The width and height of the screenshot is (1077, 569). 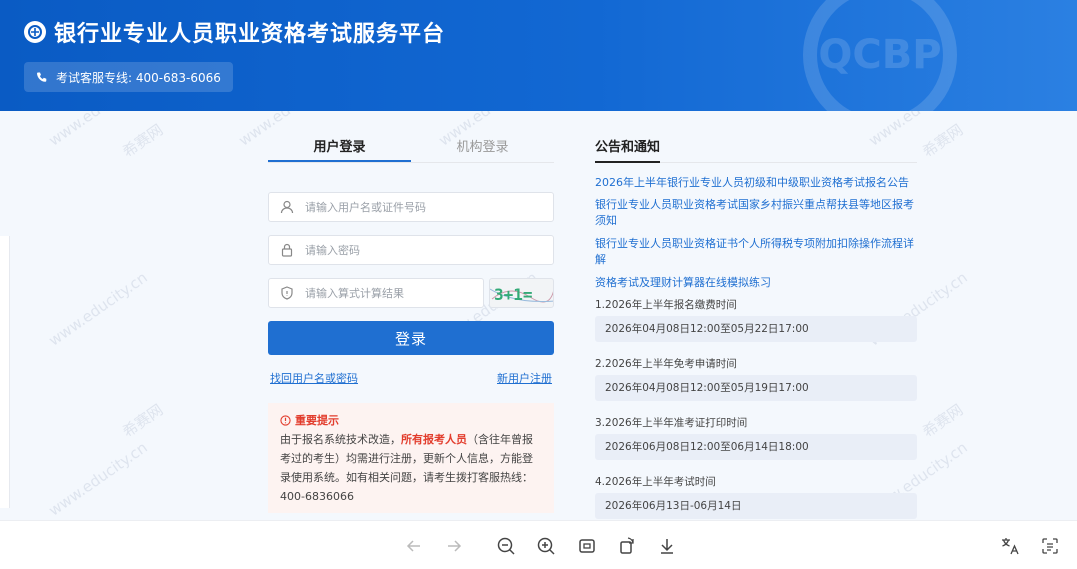 What do you see at coordinates (1050, 546) in the screenshot?
I see `text-extract-icon` at bounding box center [1050, 546].